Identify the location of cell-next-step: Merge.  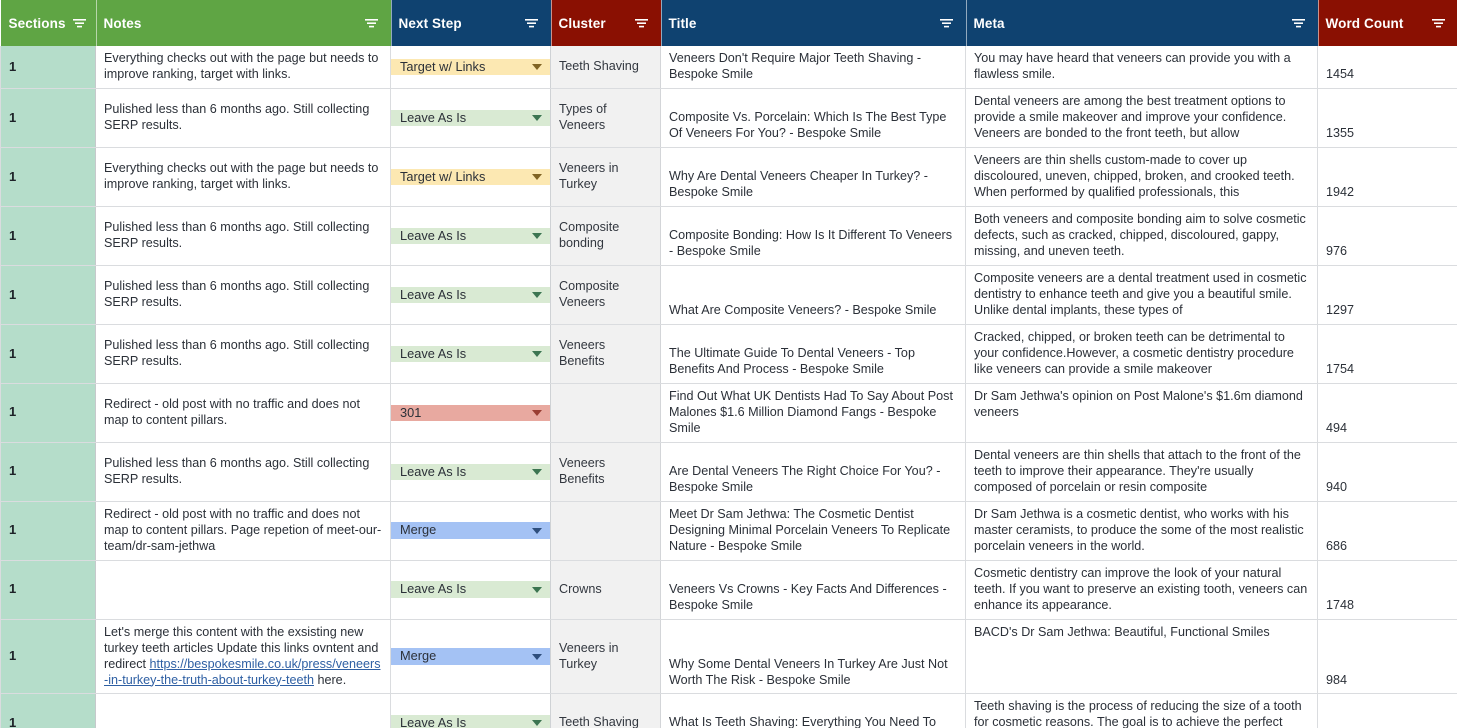
(470, 531).